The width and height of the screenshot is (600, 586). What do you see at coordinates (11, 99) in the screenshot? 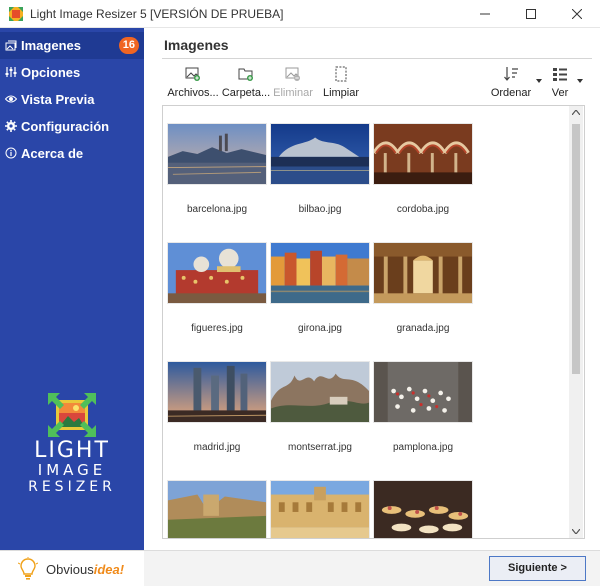
I see `eye-icon` at bounding box center [11, 99].